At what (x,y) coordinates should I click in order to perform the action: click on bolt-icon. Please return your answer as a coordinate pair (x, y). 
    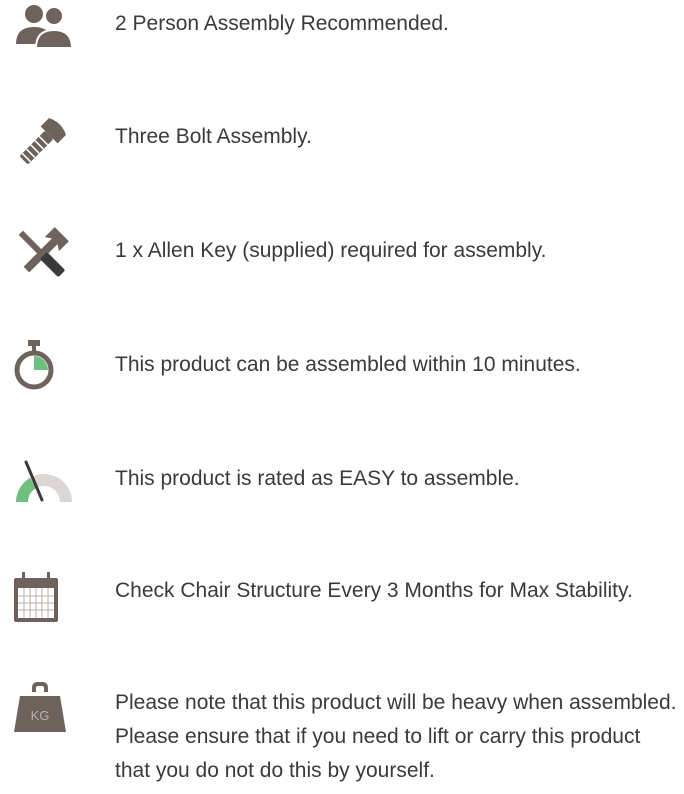
    Looking at the image, I should click on (42, 142).